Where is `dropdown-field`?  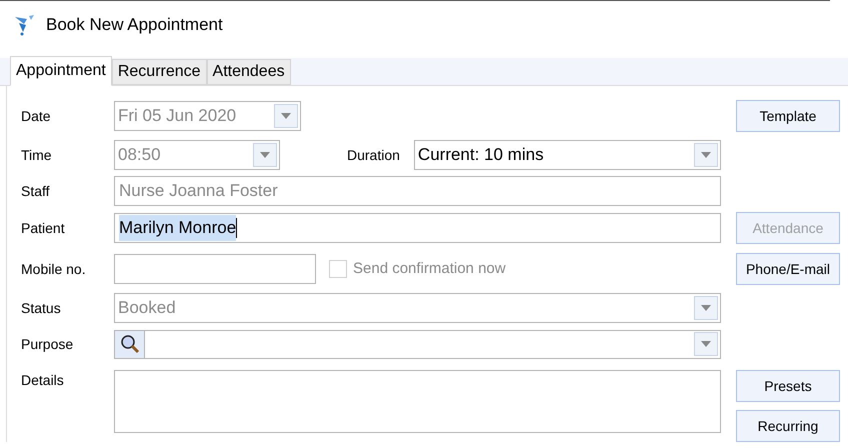
dropdown-field is located at coordinates (417, 344).